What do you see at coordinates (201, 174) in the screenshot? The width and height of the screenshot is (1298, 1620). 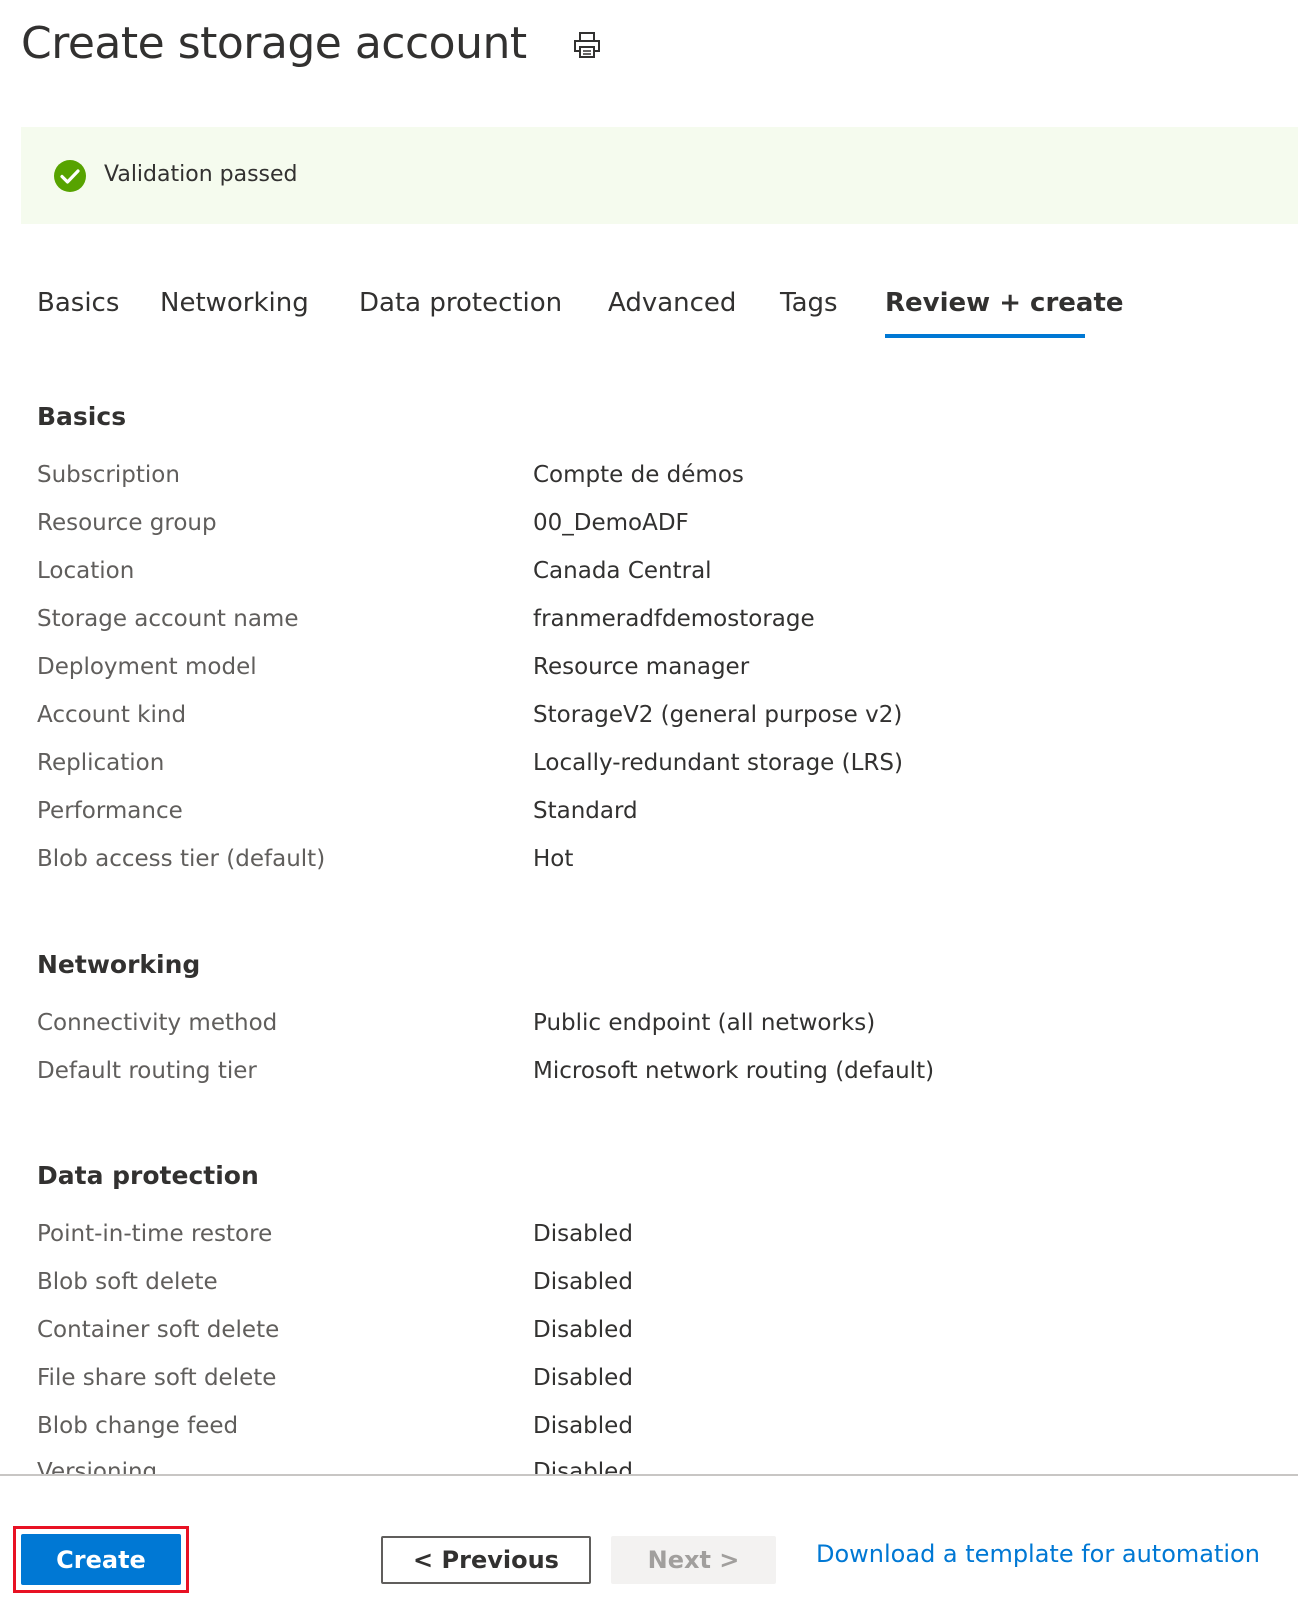 I see `validation-status-text: Validation passed` at bounding box center [201, 174].